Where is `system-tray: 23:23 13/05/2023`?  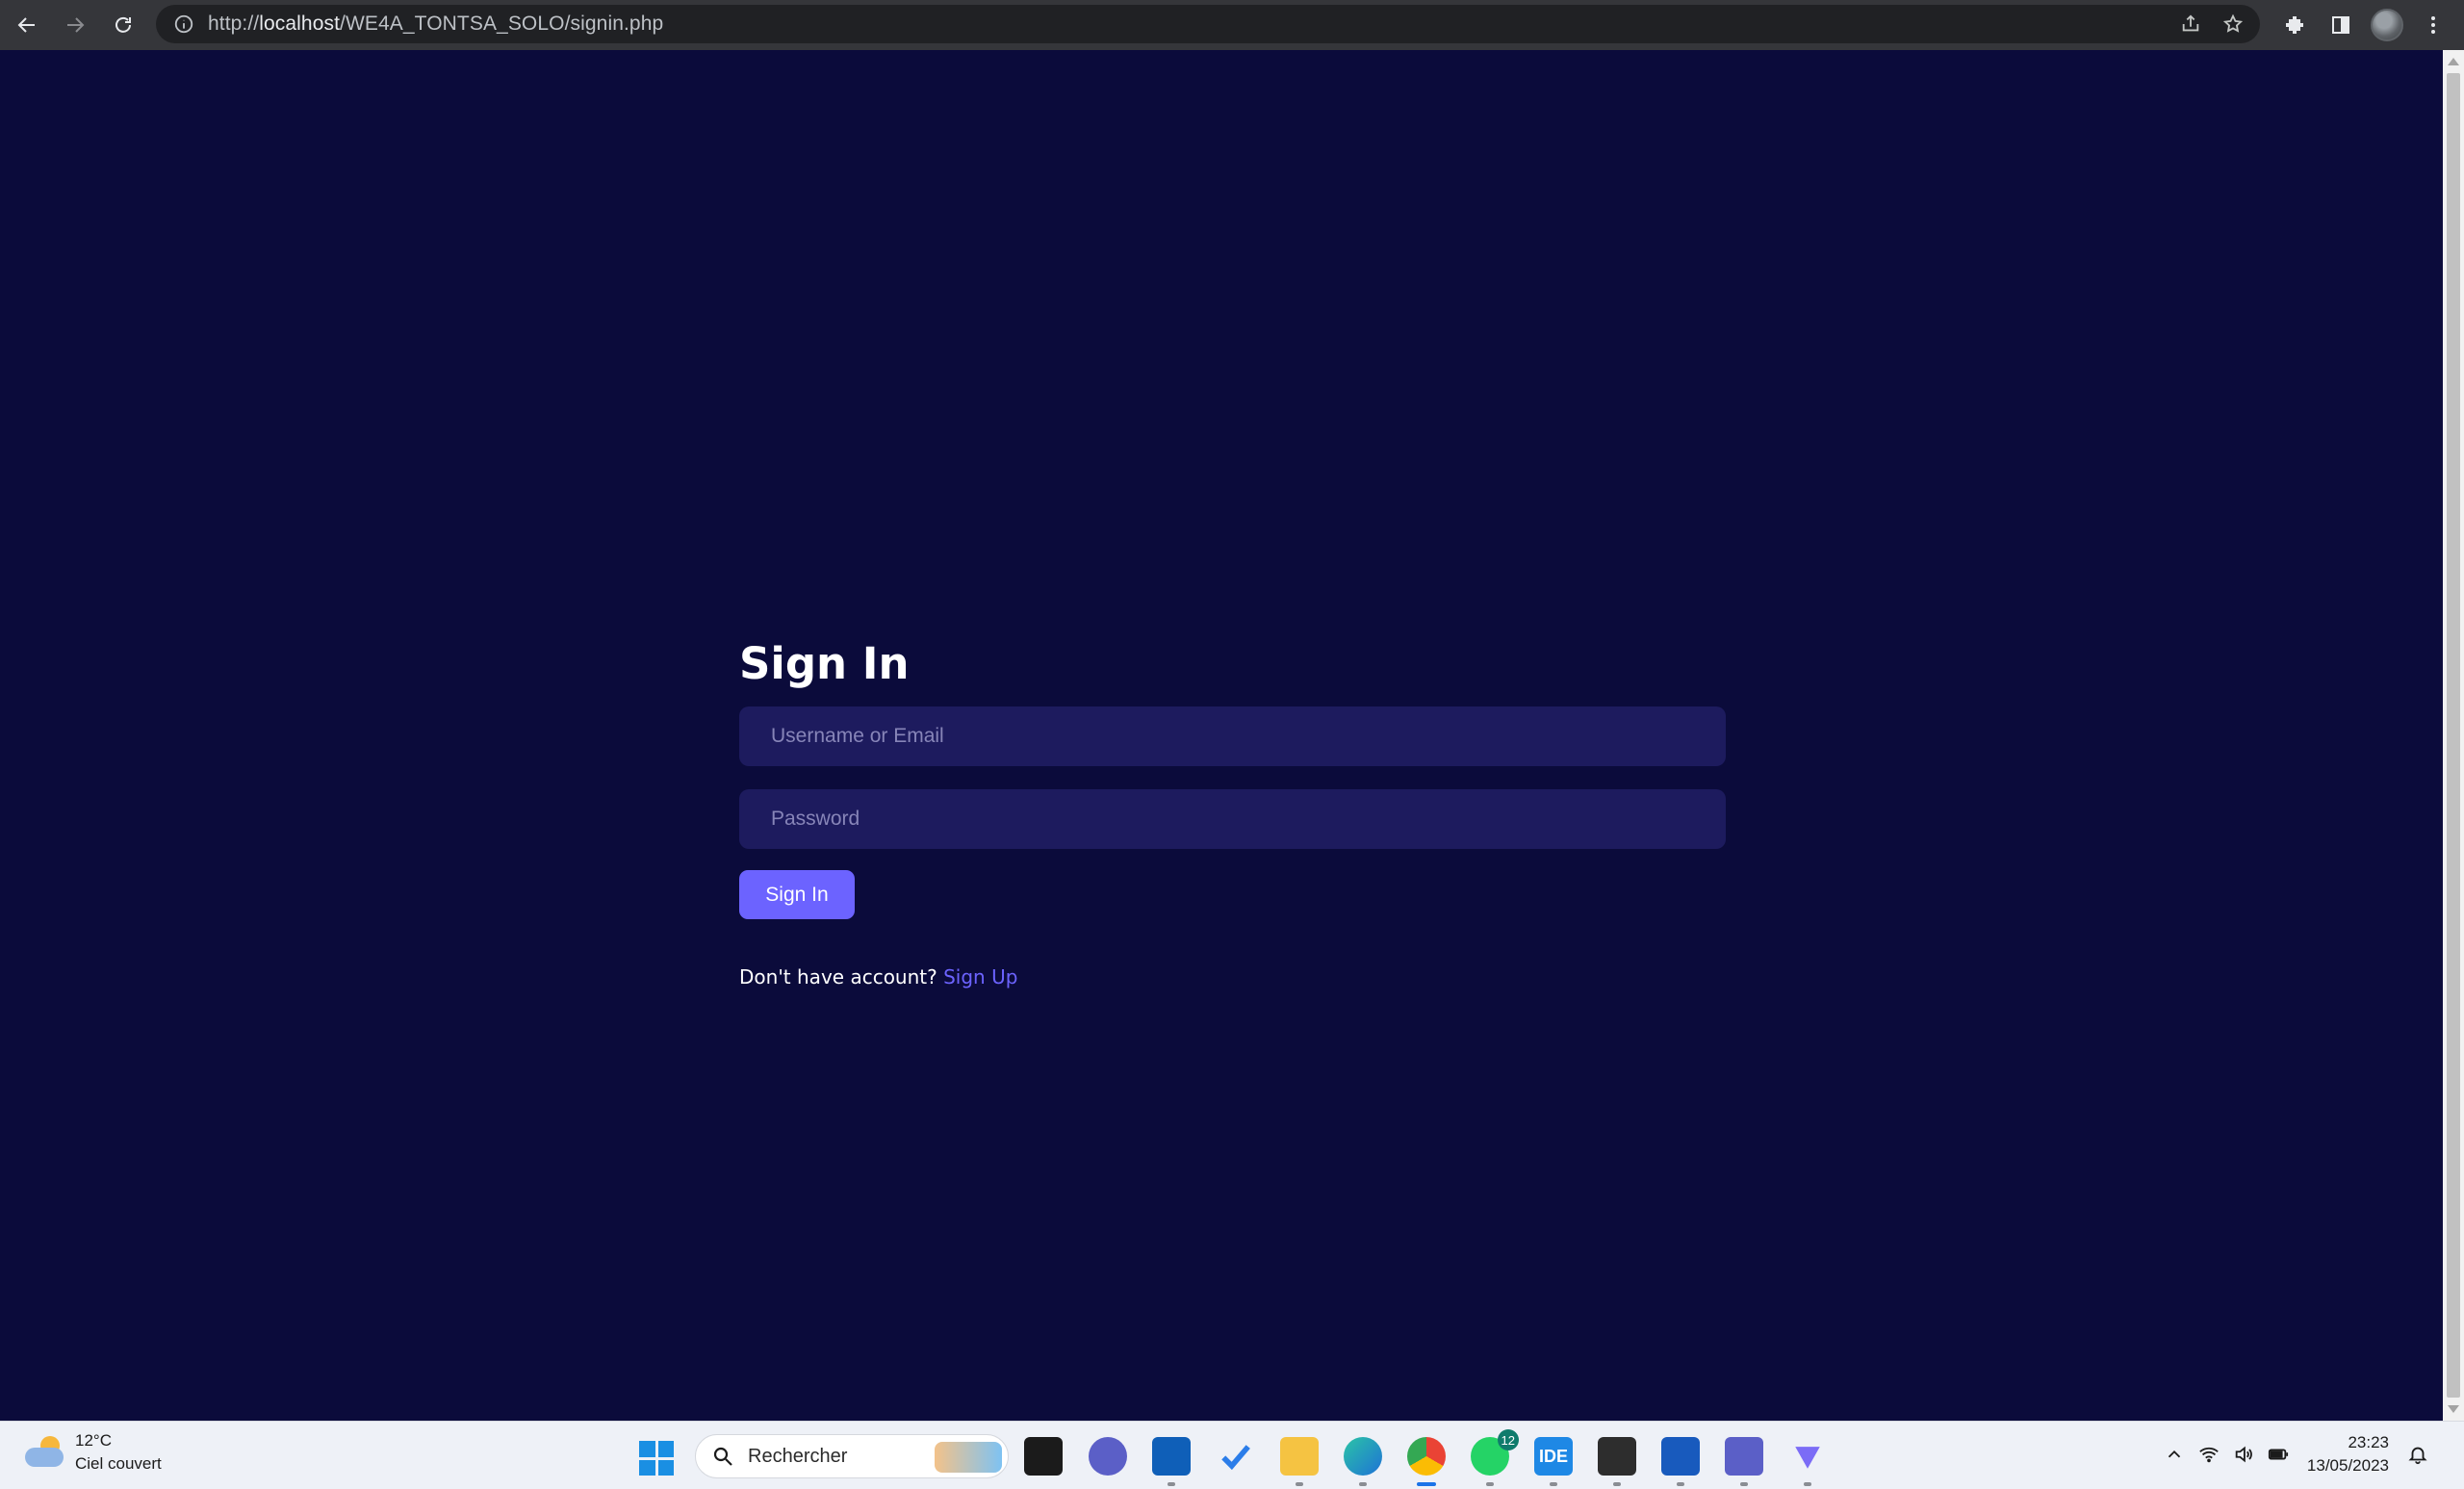 system-tray: 23:23 13/05/2023 is located at coordinates (2296, 1454).